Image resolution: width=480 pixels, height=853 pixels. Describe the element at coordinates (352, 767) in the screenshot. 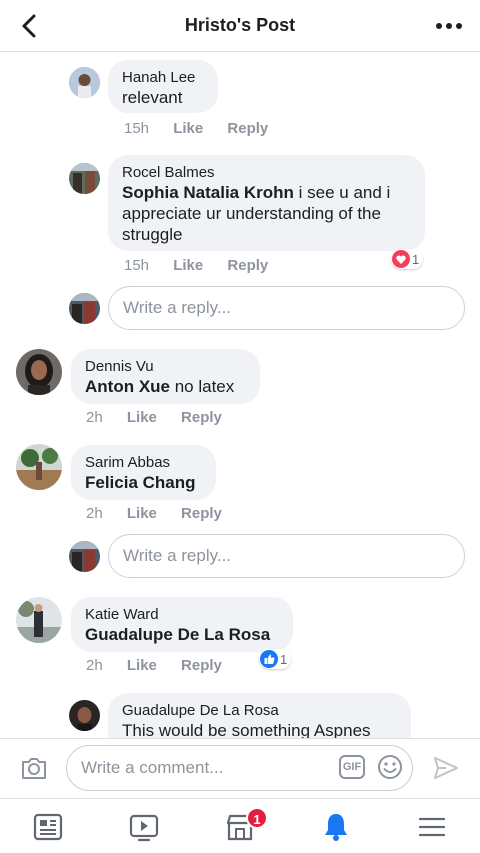

I see `gif-button: GIF` at that location.